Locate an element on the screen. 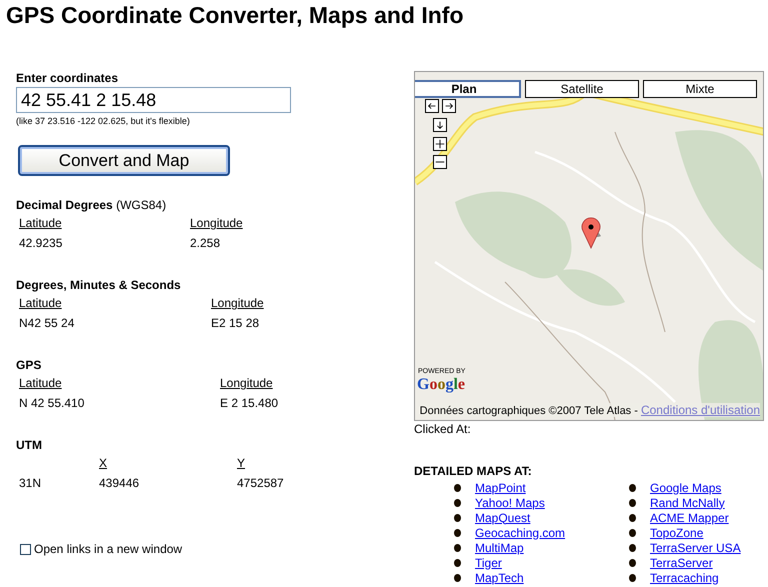 This screenshot has width=768, height=587. pan-down-icon is located at coordinates (440, 125).